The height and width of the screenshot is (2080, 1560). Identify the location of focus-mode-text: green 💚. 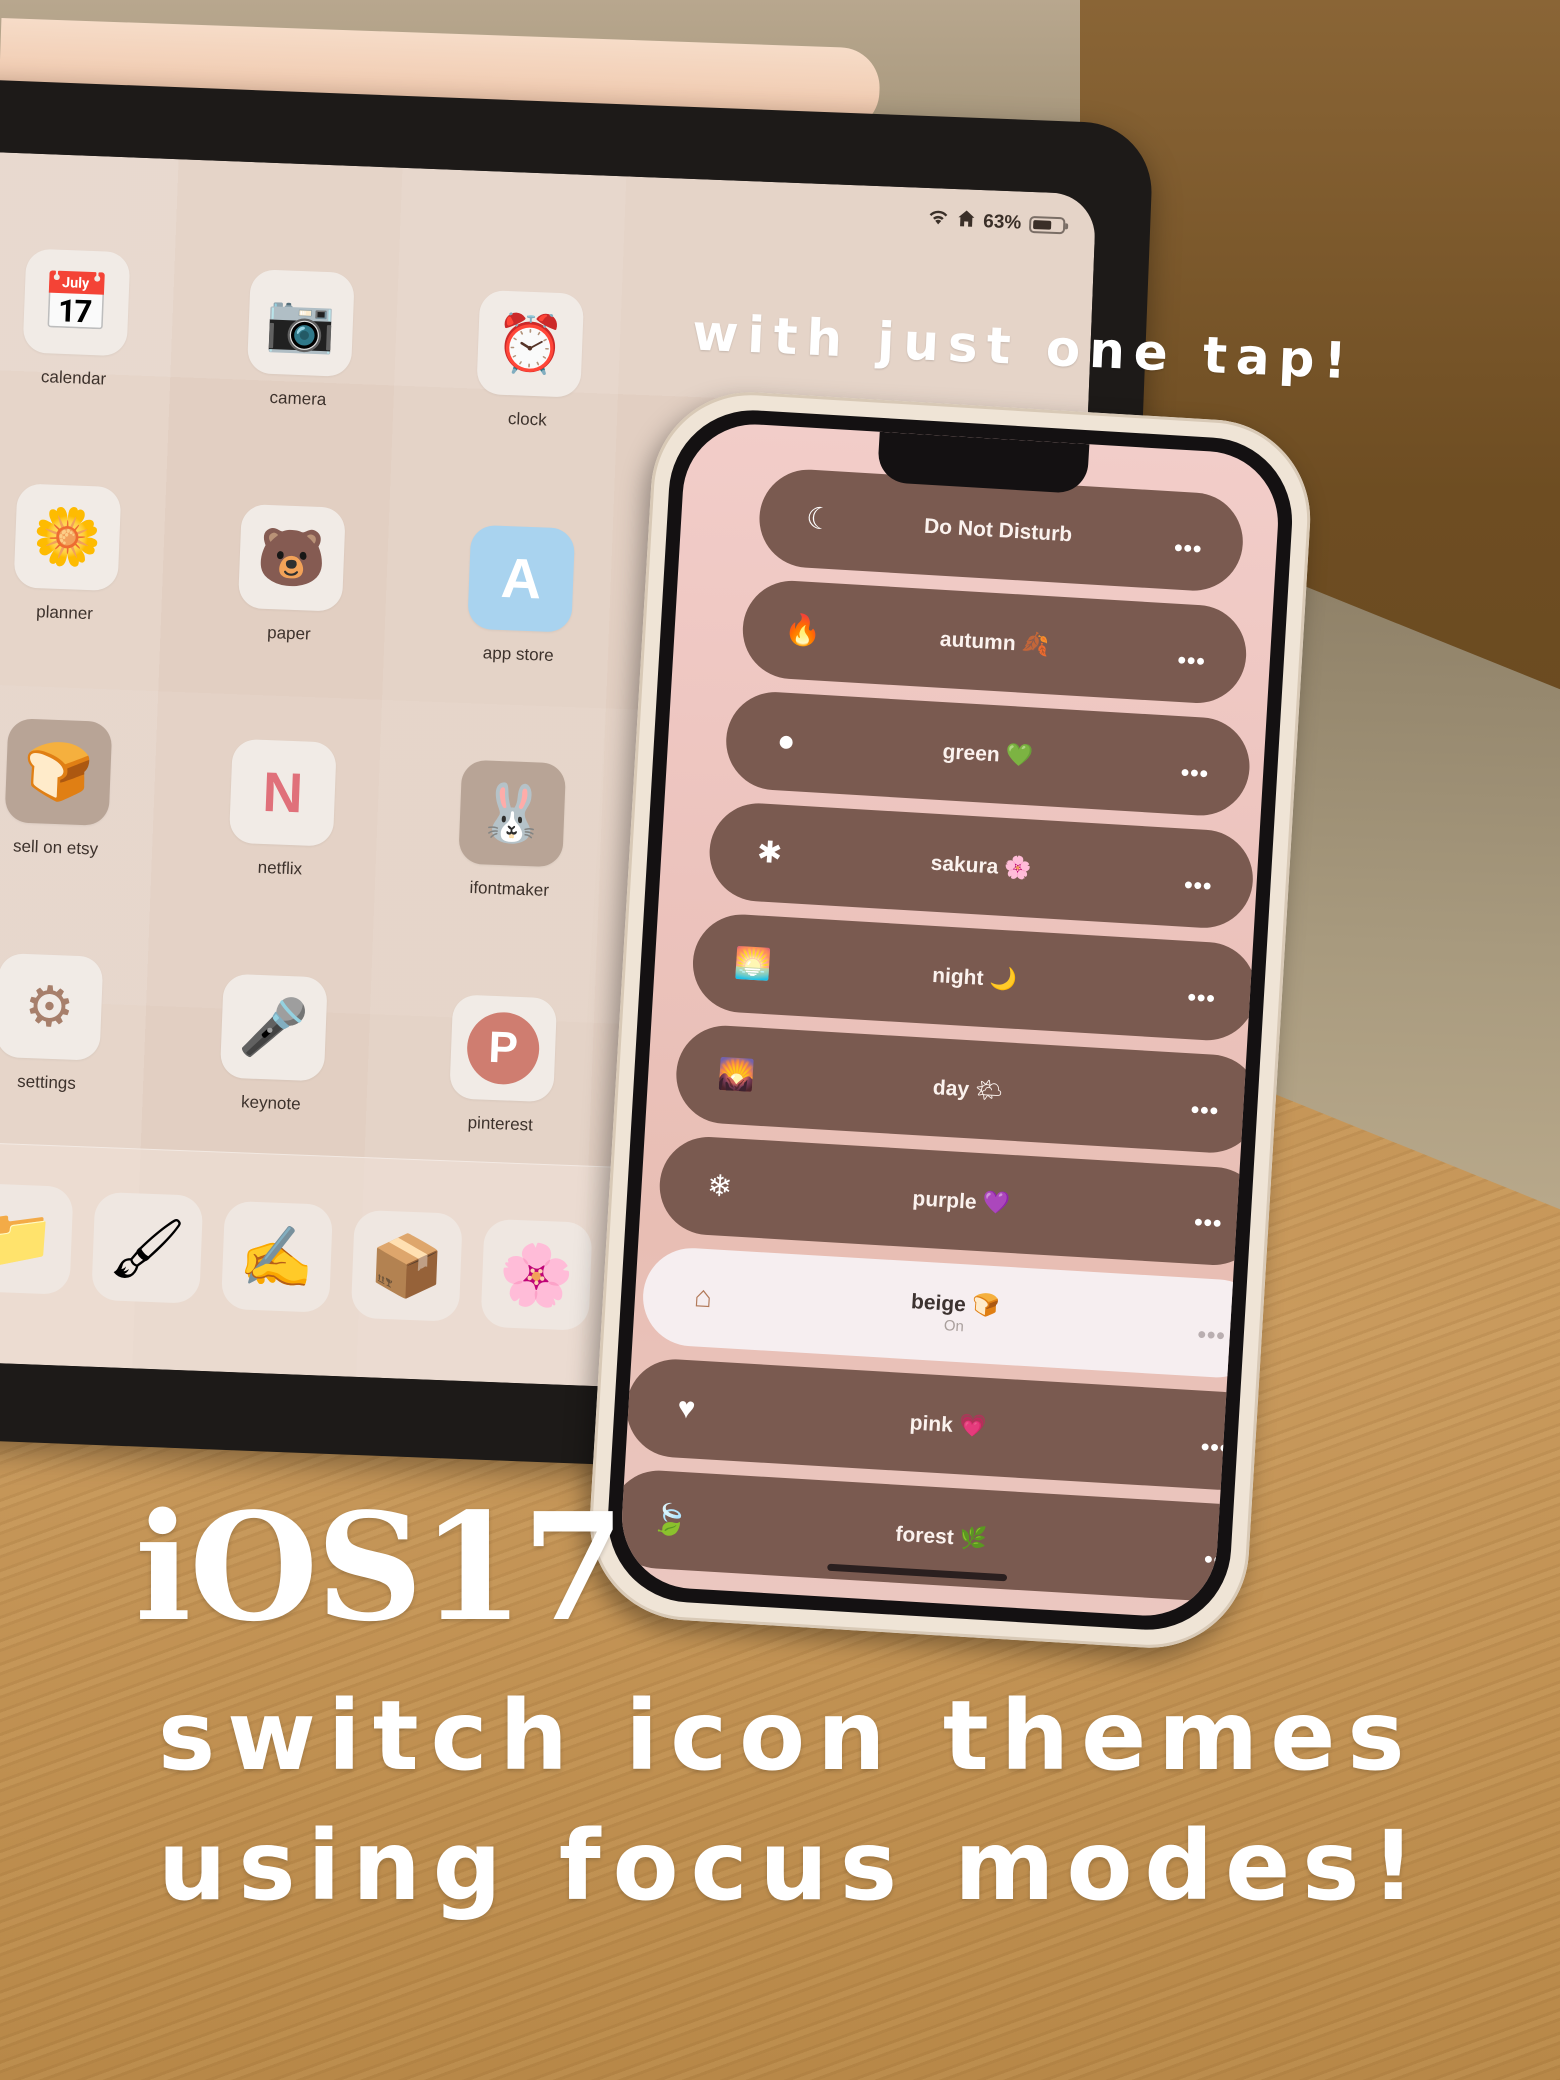
(988, 753).